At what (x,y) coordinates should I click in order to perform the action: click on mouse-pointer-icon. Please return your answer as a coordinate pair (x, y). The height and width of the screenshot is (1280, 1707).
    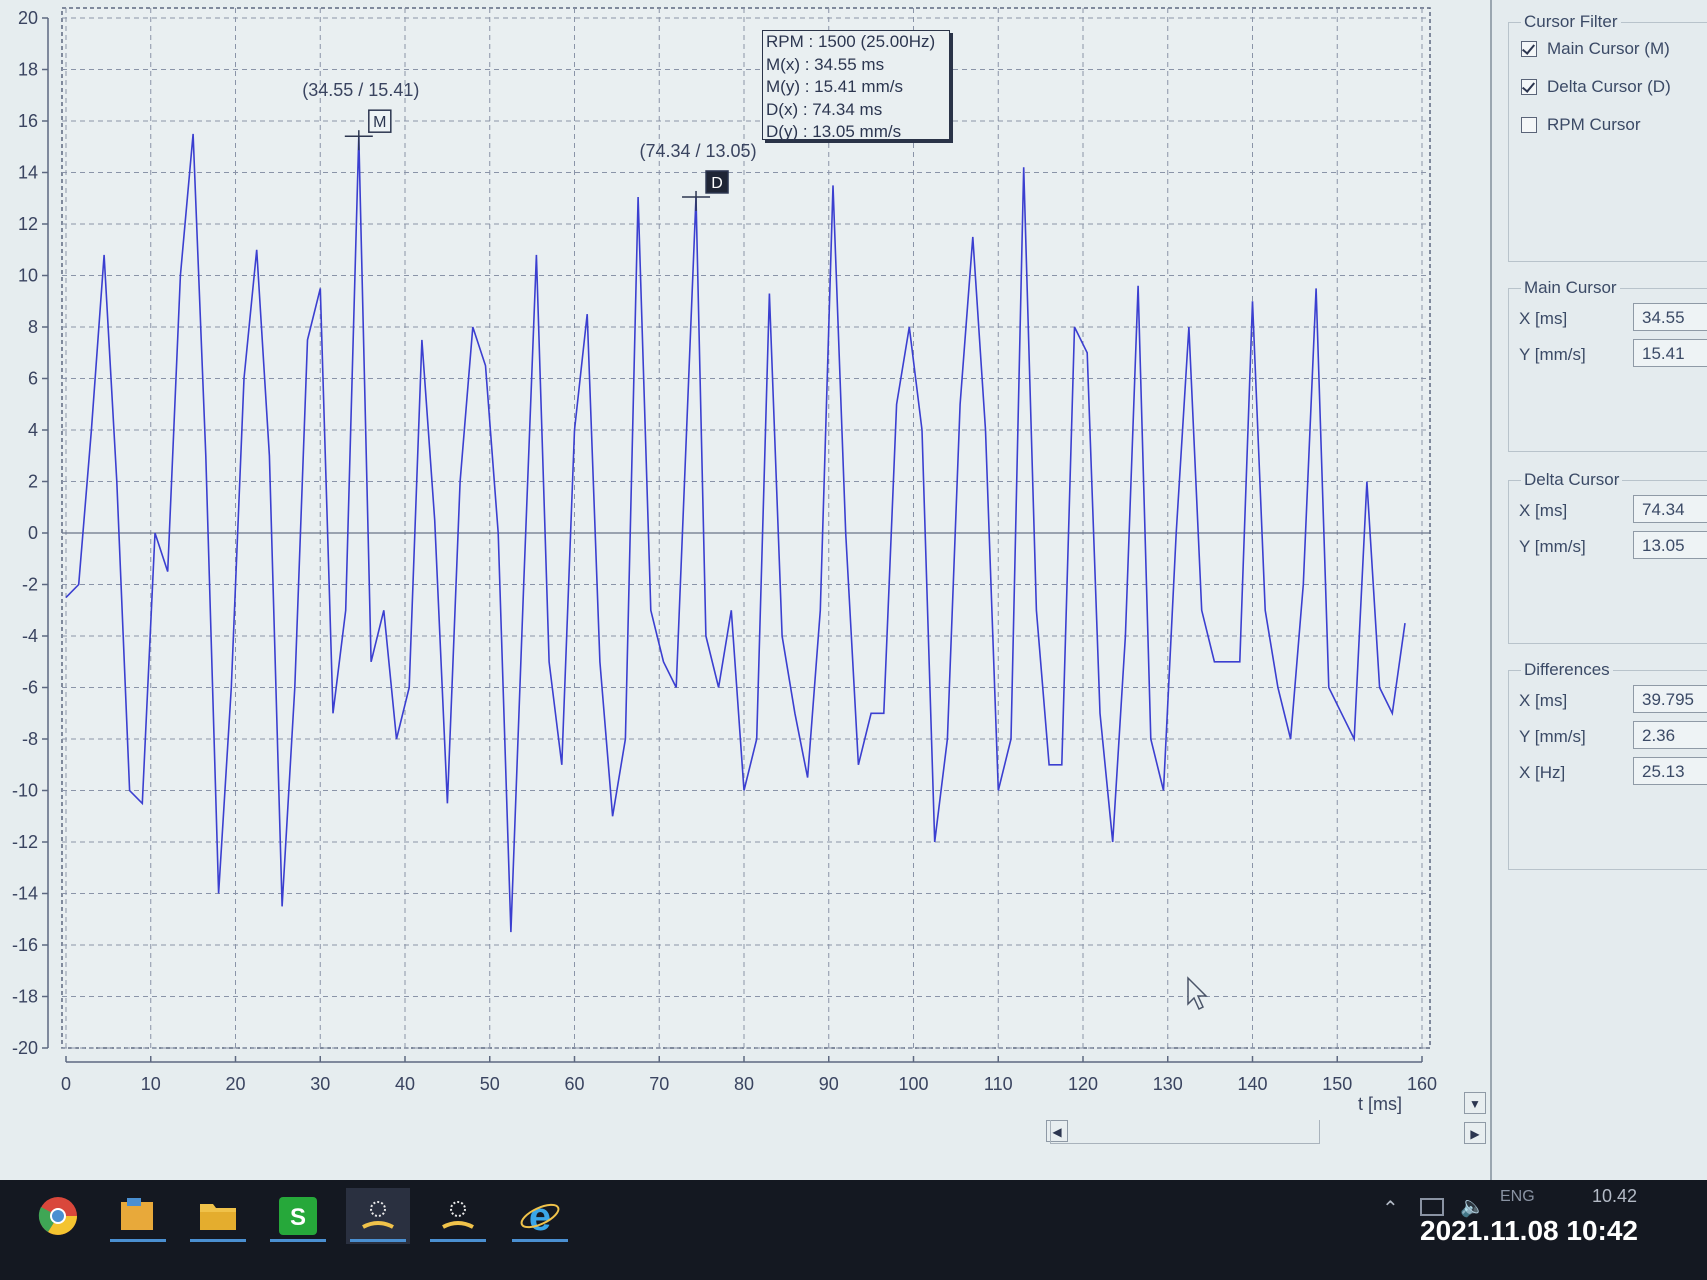
    Looking at the image, I should click on (1197, 993).